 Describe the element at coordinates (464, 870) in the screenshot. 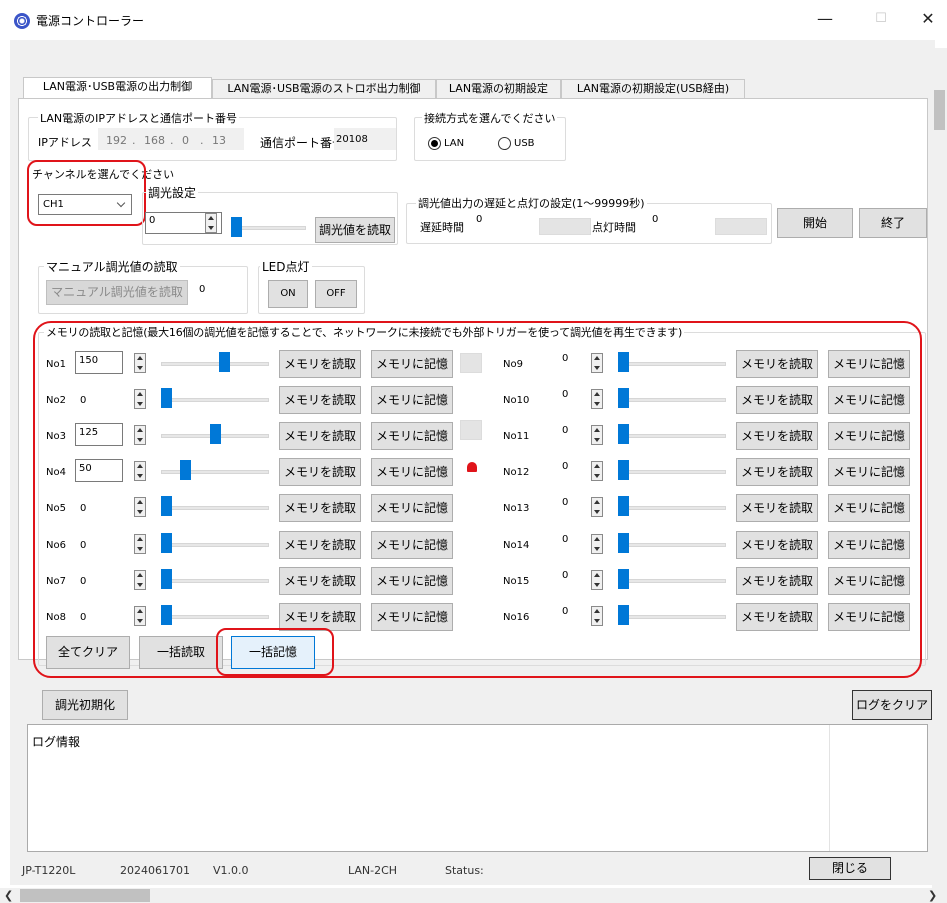

I see `status-label: Status:` at that location.